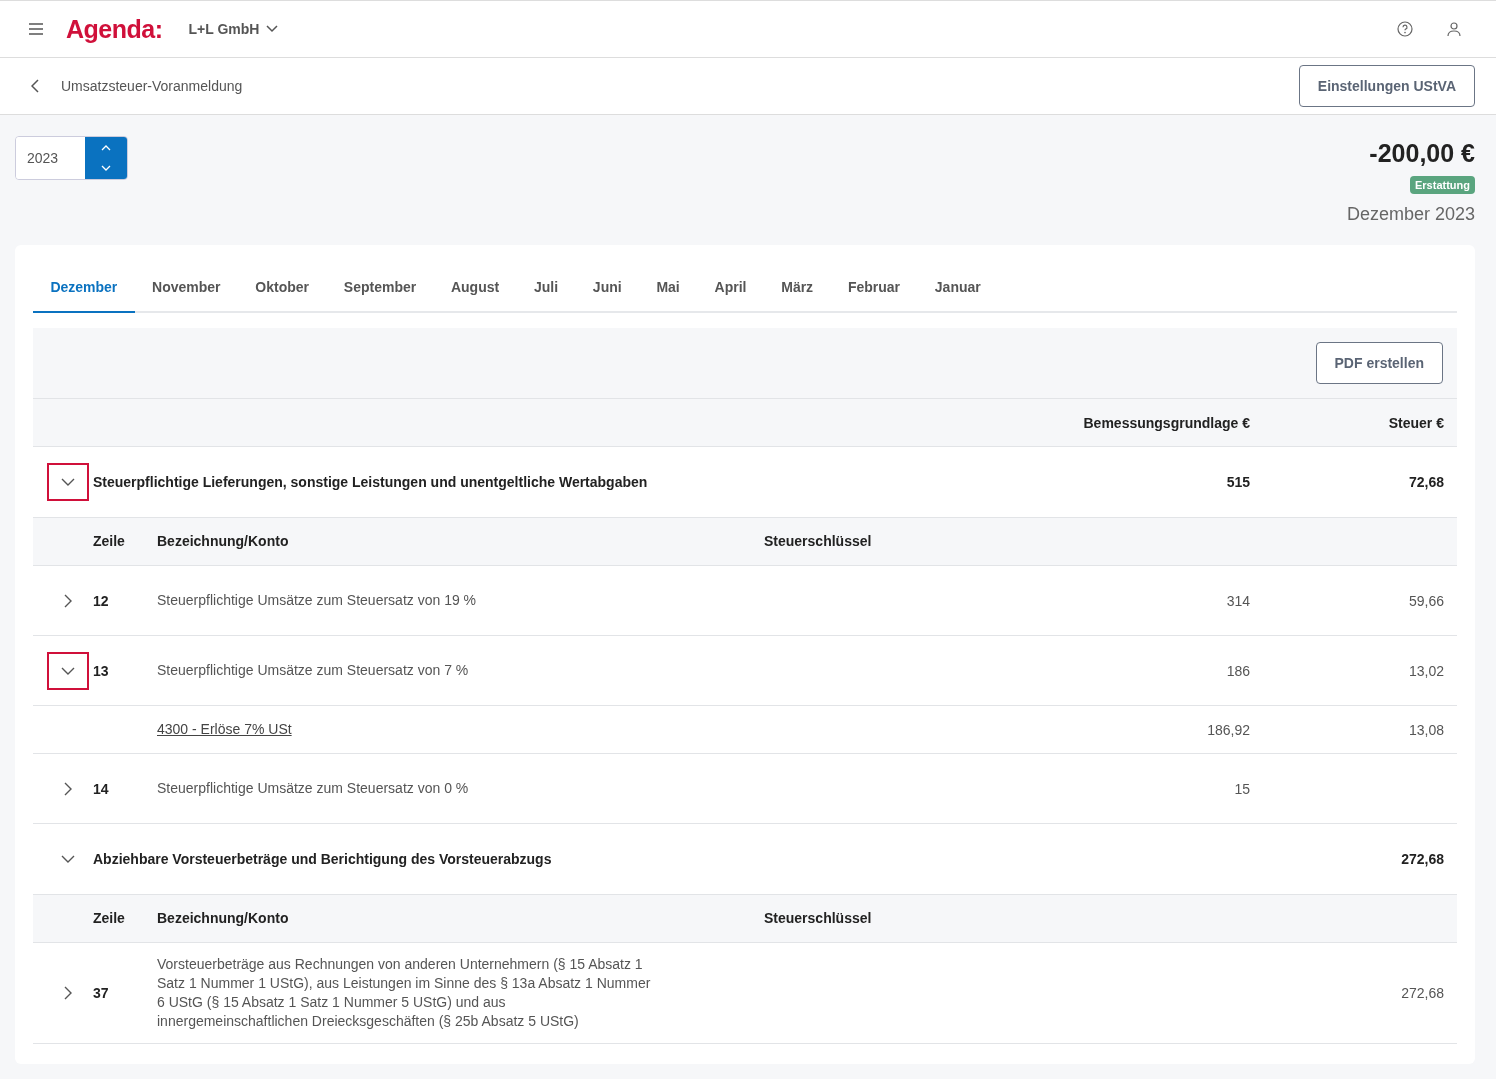  What do you see at coordinates (233, 29) in the screenshot?
I see `company-selector: L+L GmbH` at bounding box center [233, 29].